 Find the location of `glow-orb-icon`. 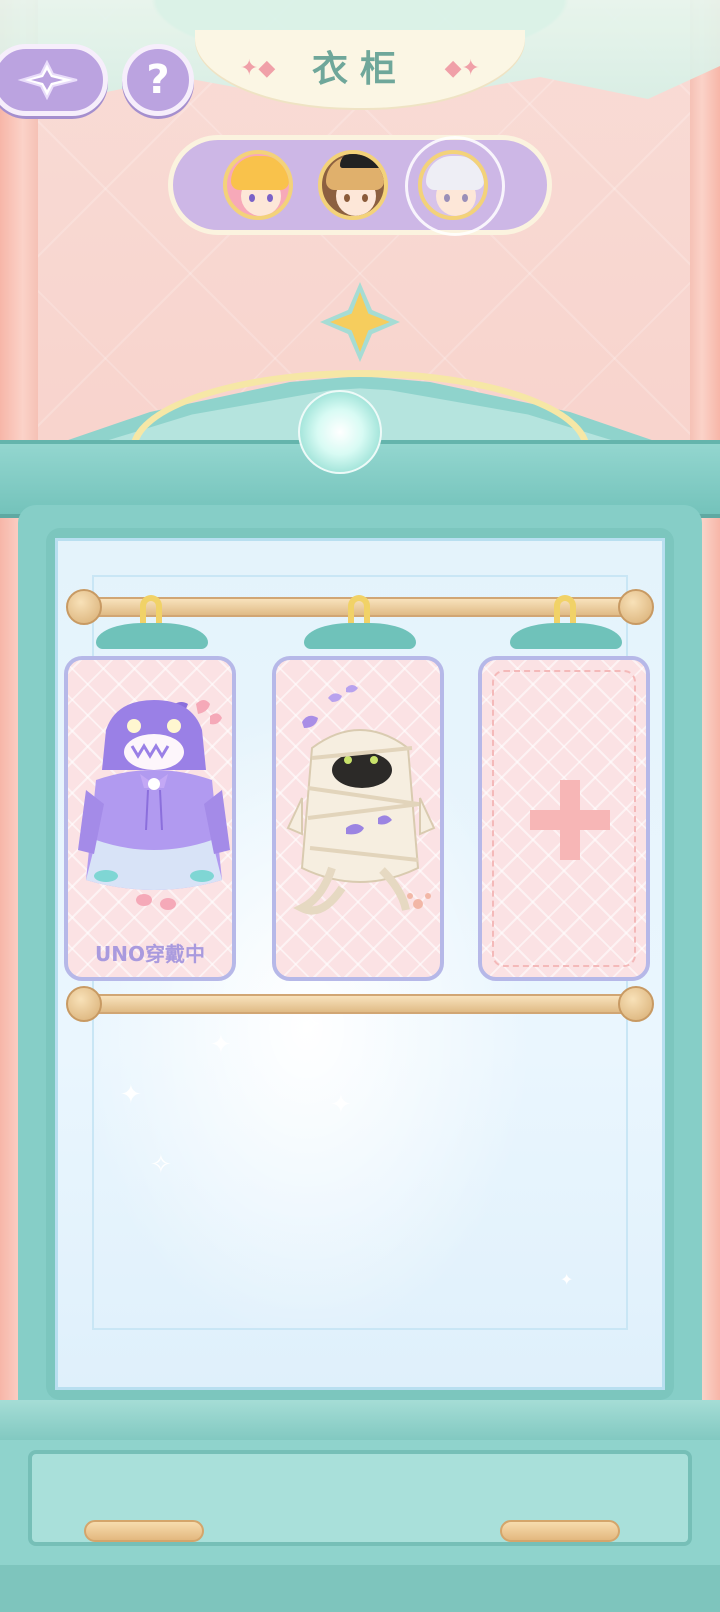

glow-orb-icon is located at coordinates (340, 432).